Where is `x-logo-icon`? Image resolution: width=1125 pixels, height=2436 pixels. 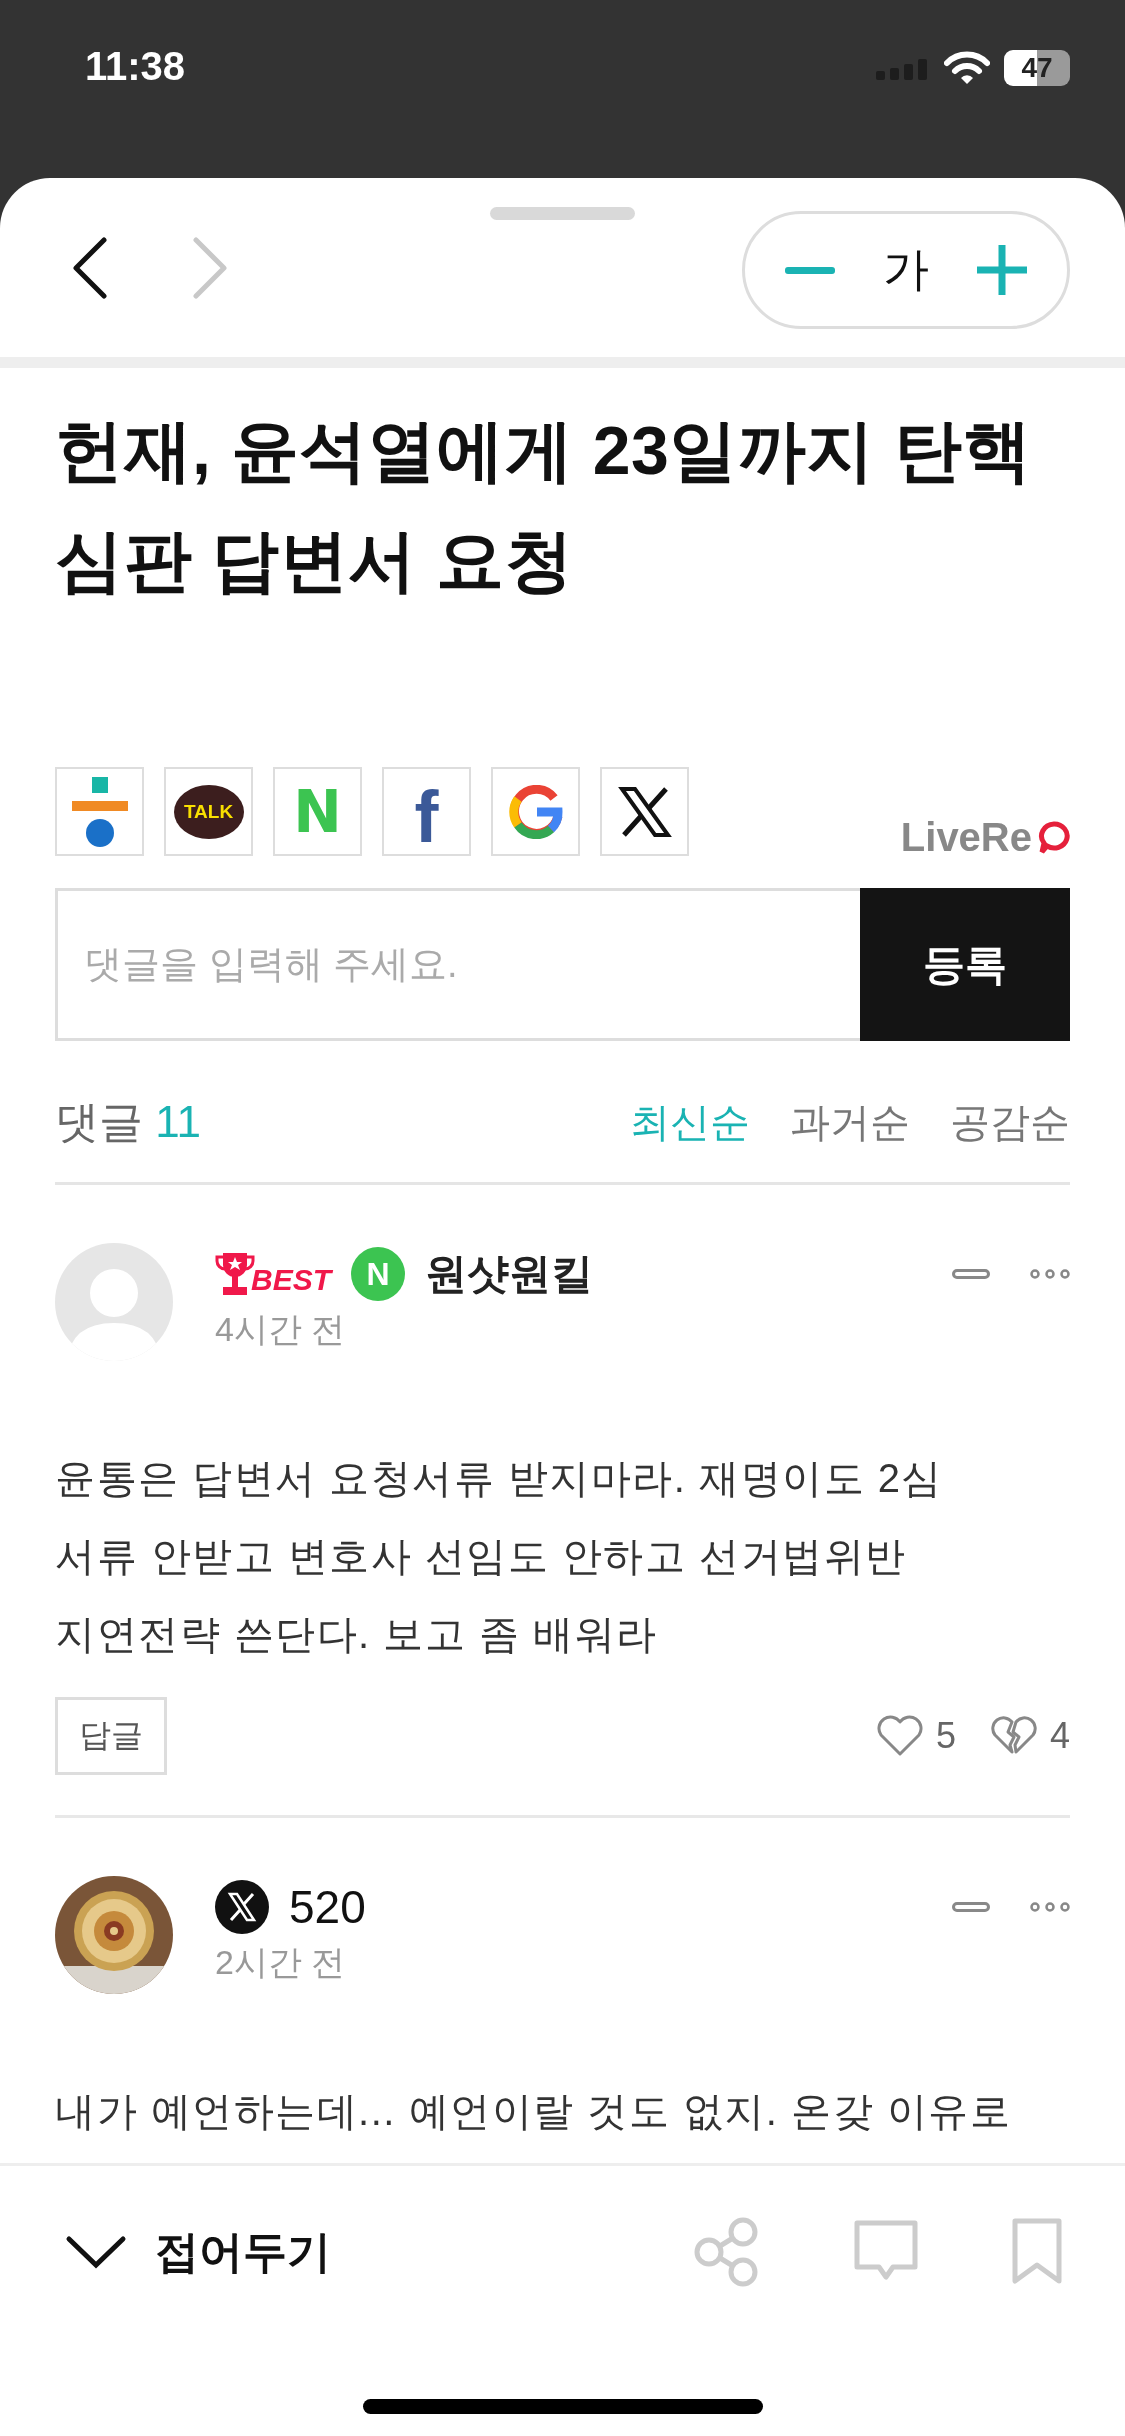
x-logo-icon is located at coordinates (644, 811).